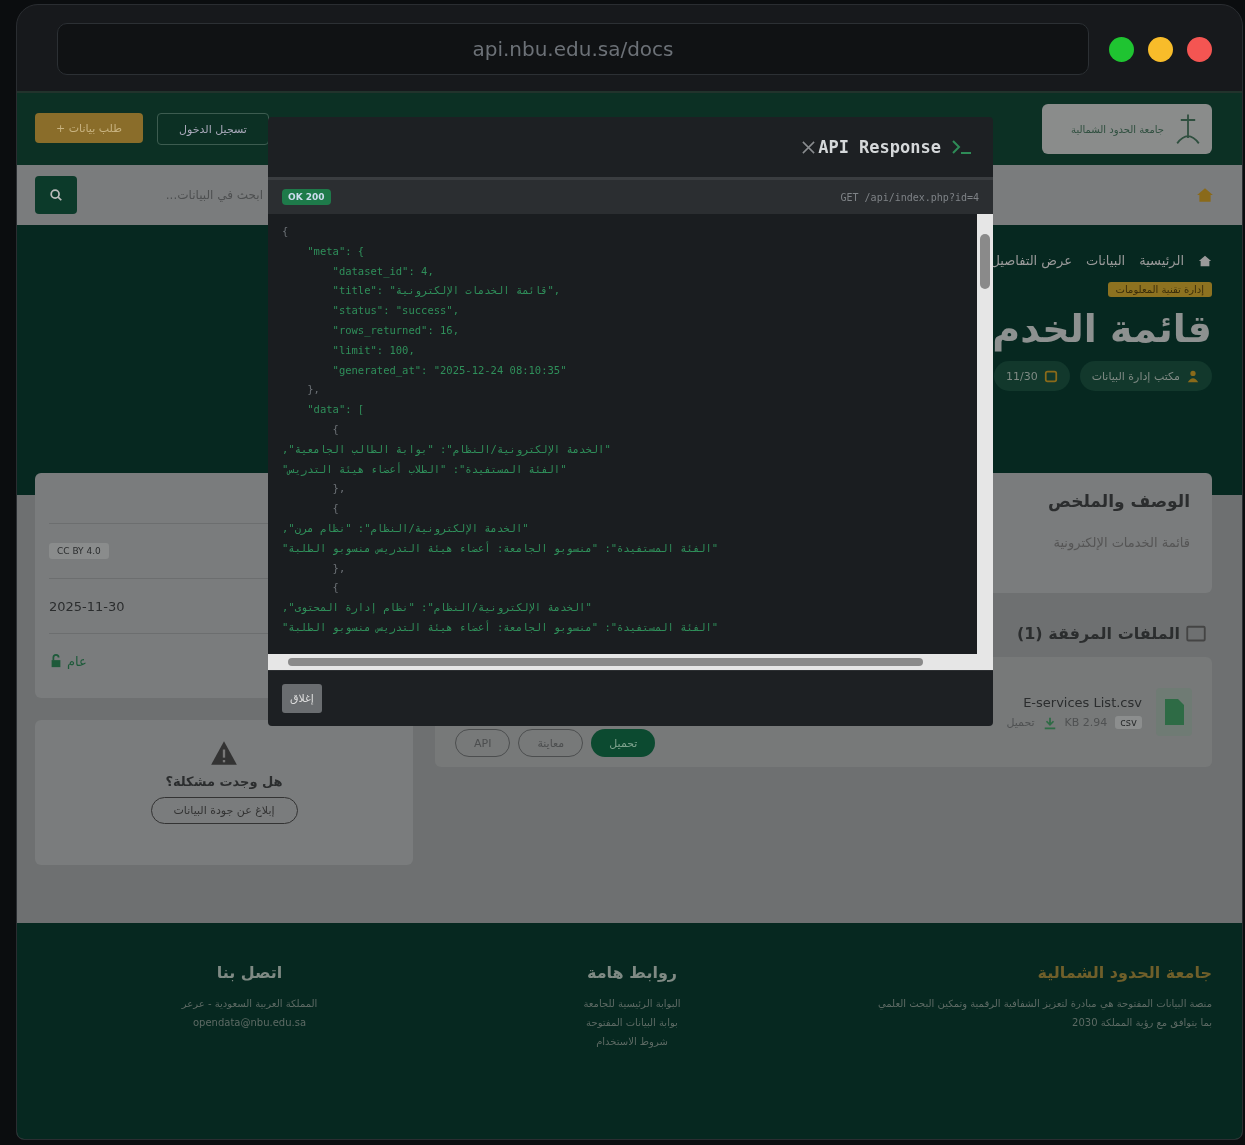 This screenshot has width=1245, height=1145. Describe the element at coordinates (56, 661) in the screenshot. I see `unlock-icon` at that location.